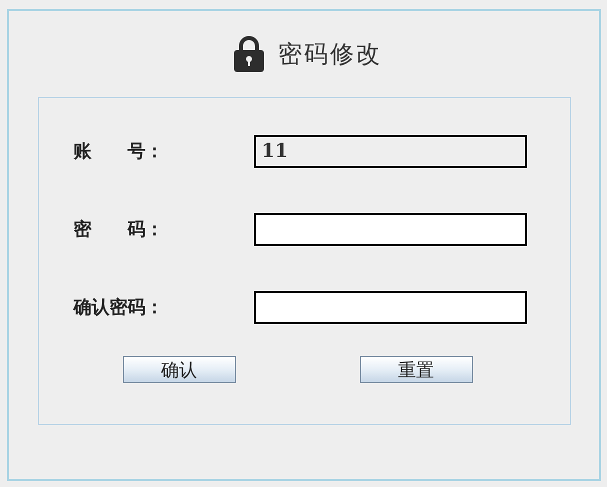 Image resolution: width=607 pixels, height=487 pixels. Describe the element at coordinates (119, 151) in the screenshot. I see `field-label: 账 号：` at that location.